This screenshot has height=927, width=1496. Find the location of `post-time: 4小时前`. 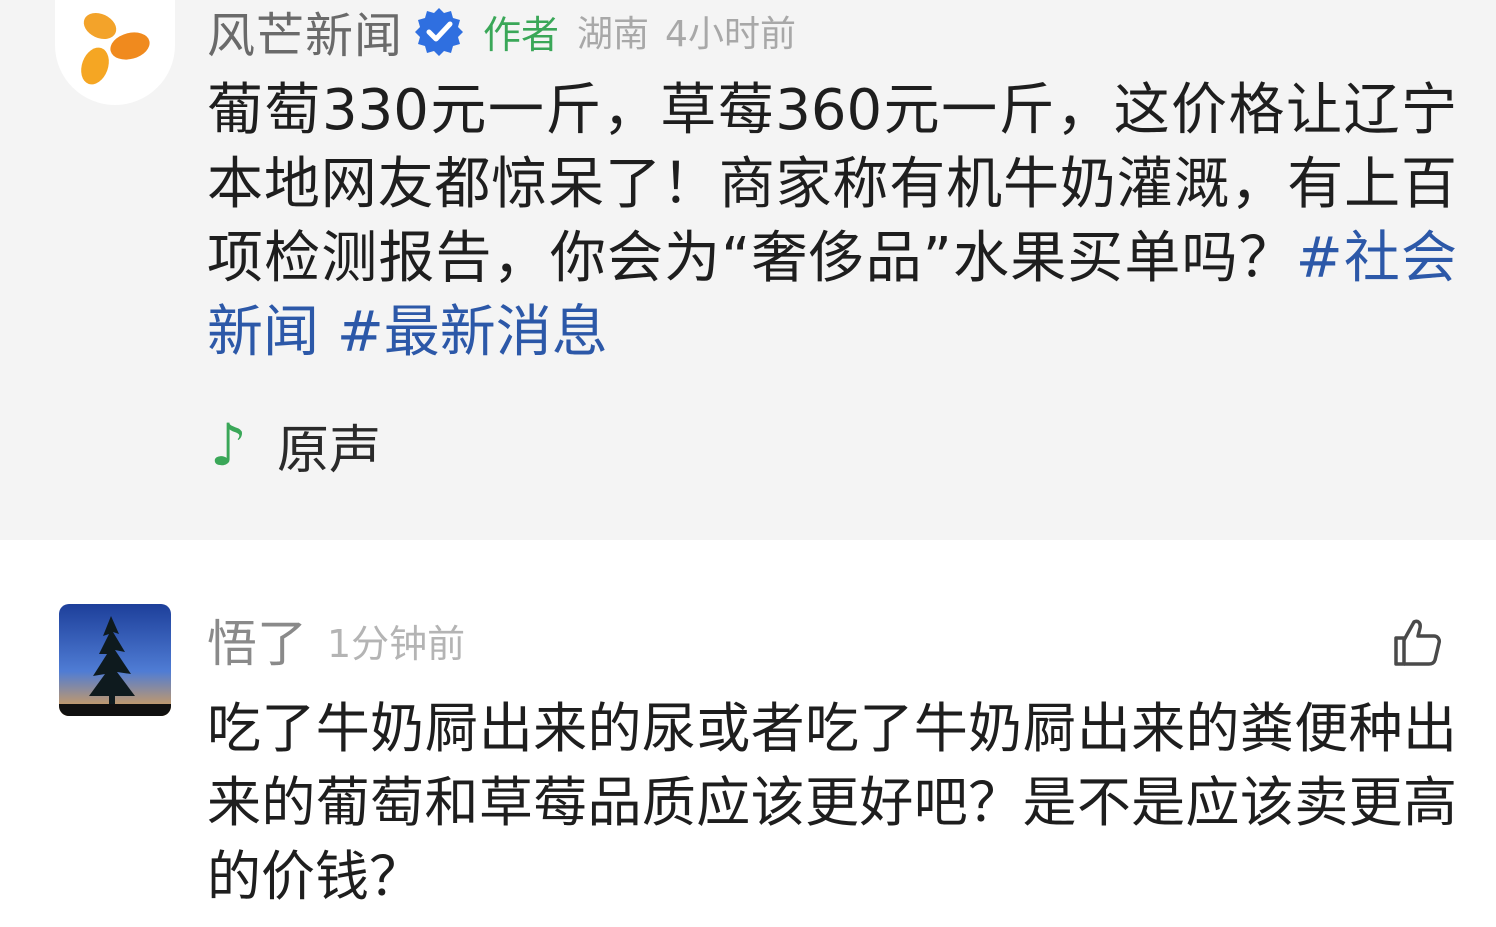

post-time: 4小时前 is located at coordinates (730, 34).